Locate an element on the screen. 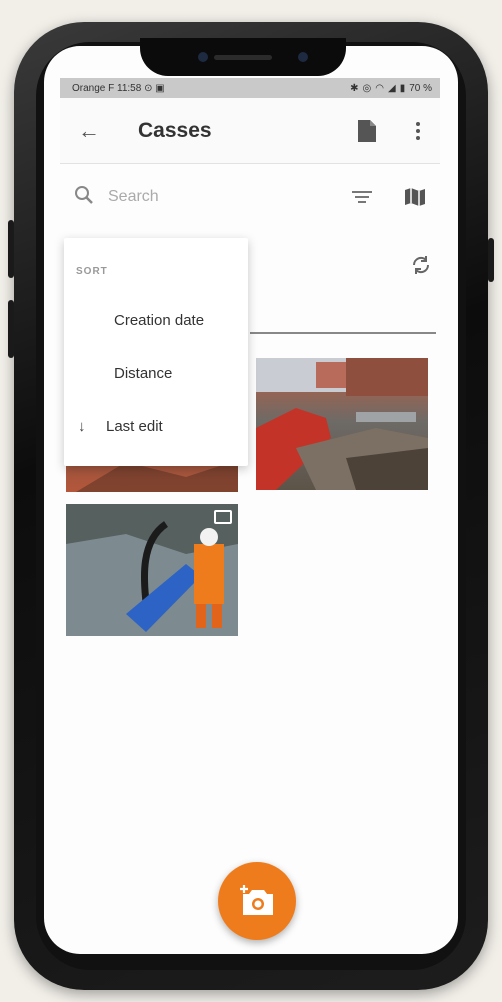 This screenshot has width=502, height=1002. sort-option-last-edit: ↓ Last edit is located at coordinates (156, 426).